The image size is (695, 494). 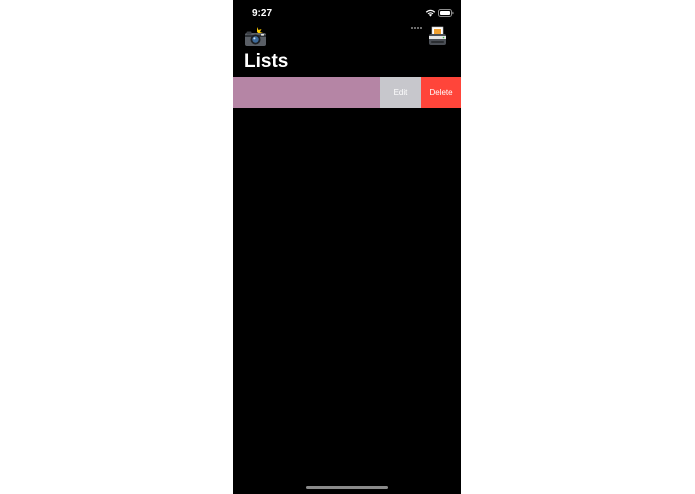 What do you see at coordinates (430, 13) in the screenshot?
I see `wifi-icon` at bounding box center [430, 13].